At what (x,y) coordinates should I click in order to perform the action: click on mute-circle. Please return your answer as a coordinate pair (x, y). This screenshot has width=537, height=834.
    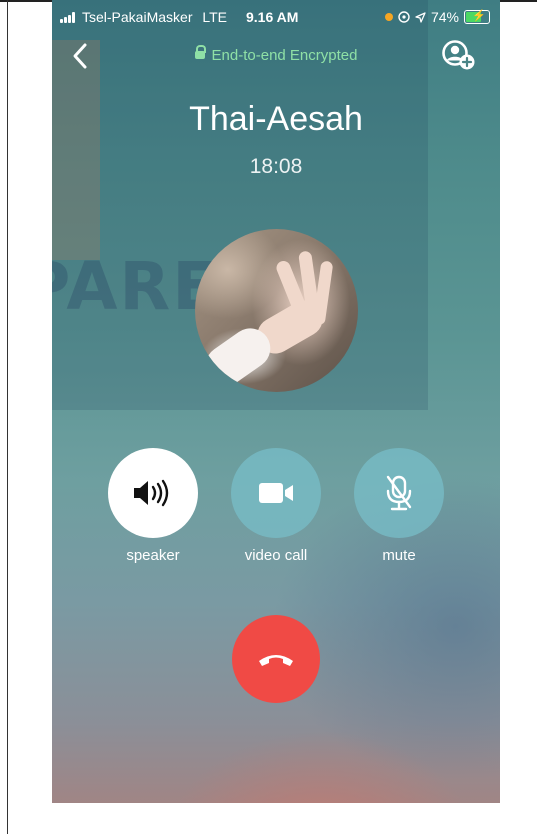
    Looking at the image, I should click on (399, 493).